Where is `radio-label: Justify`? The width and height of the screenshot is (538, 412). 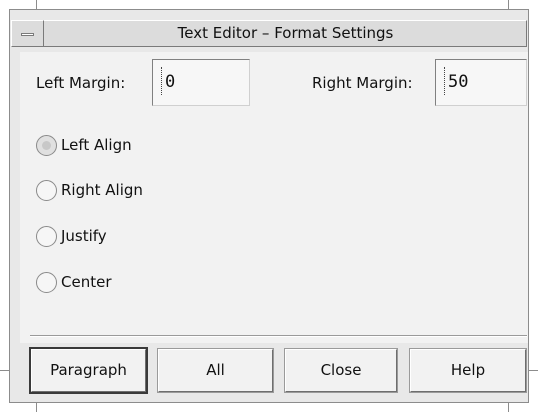
radio-label: Justify is located at coordinates (84, 236).